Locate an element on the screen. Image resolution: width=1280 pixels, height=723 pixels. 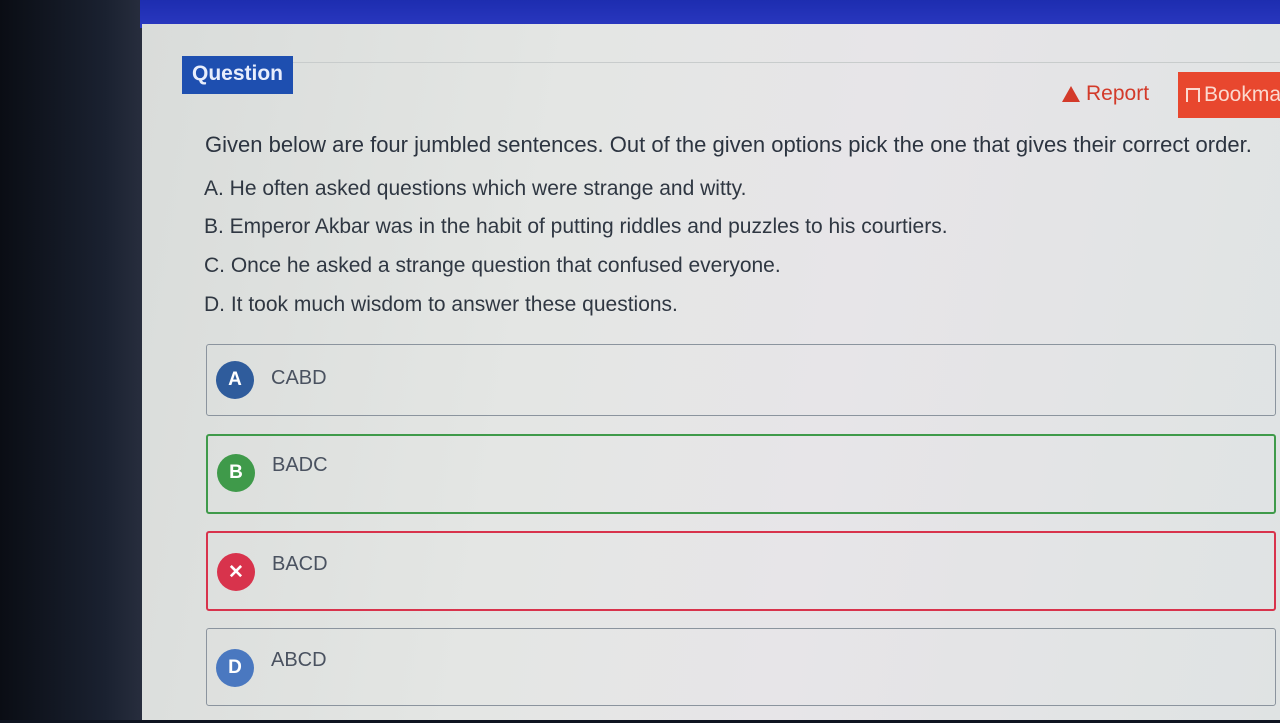
option-badge-a: A is located at coordinates (235, 380).